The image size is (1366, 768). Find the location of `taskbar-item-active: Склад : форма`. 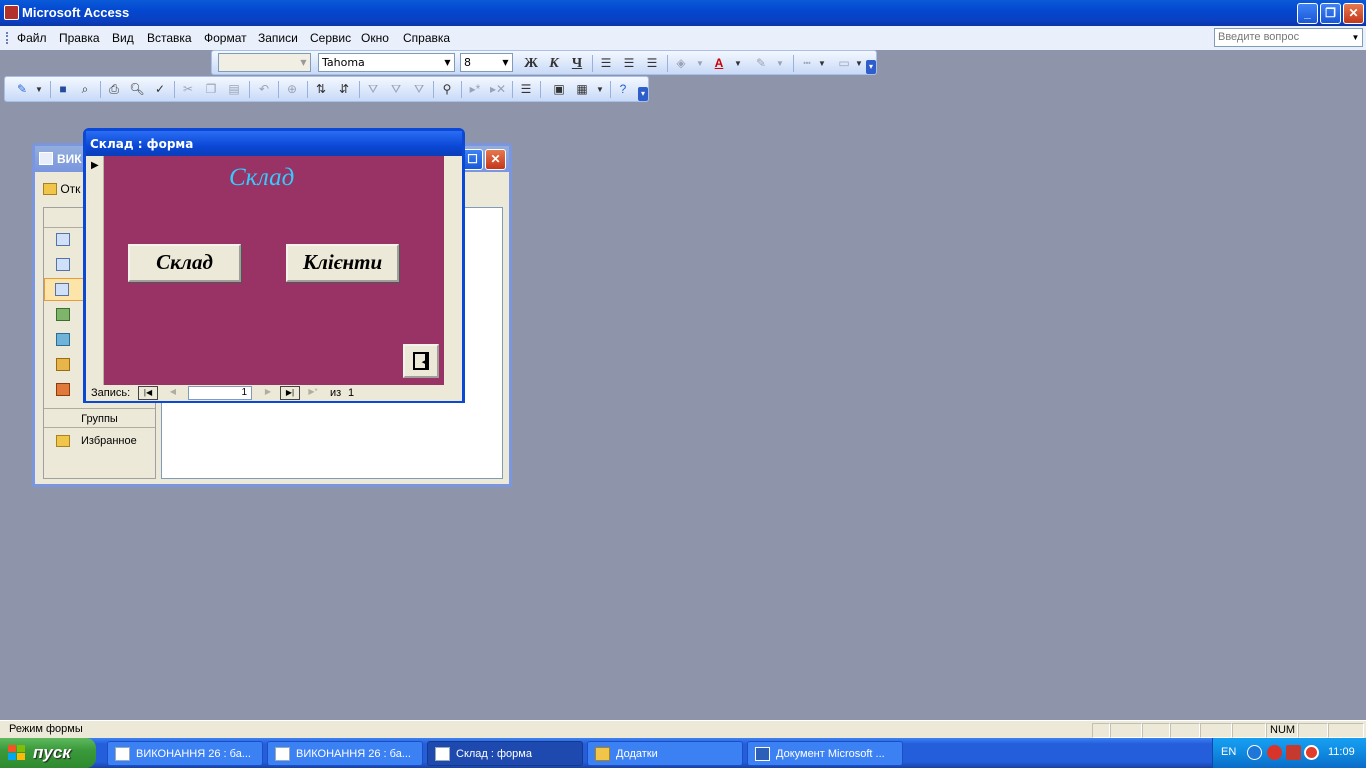

taskbar-item-active: Склад : форма is located at coordinates (505, 753).